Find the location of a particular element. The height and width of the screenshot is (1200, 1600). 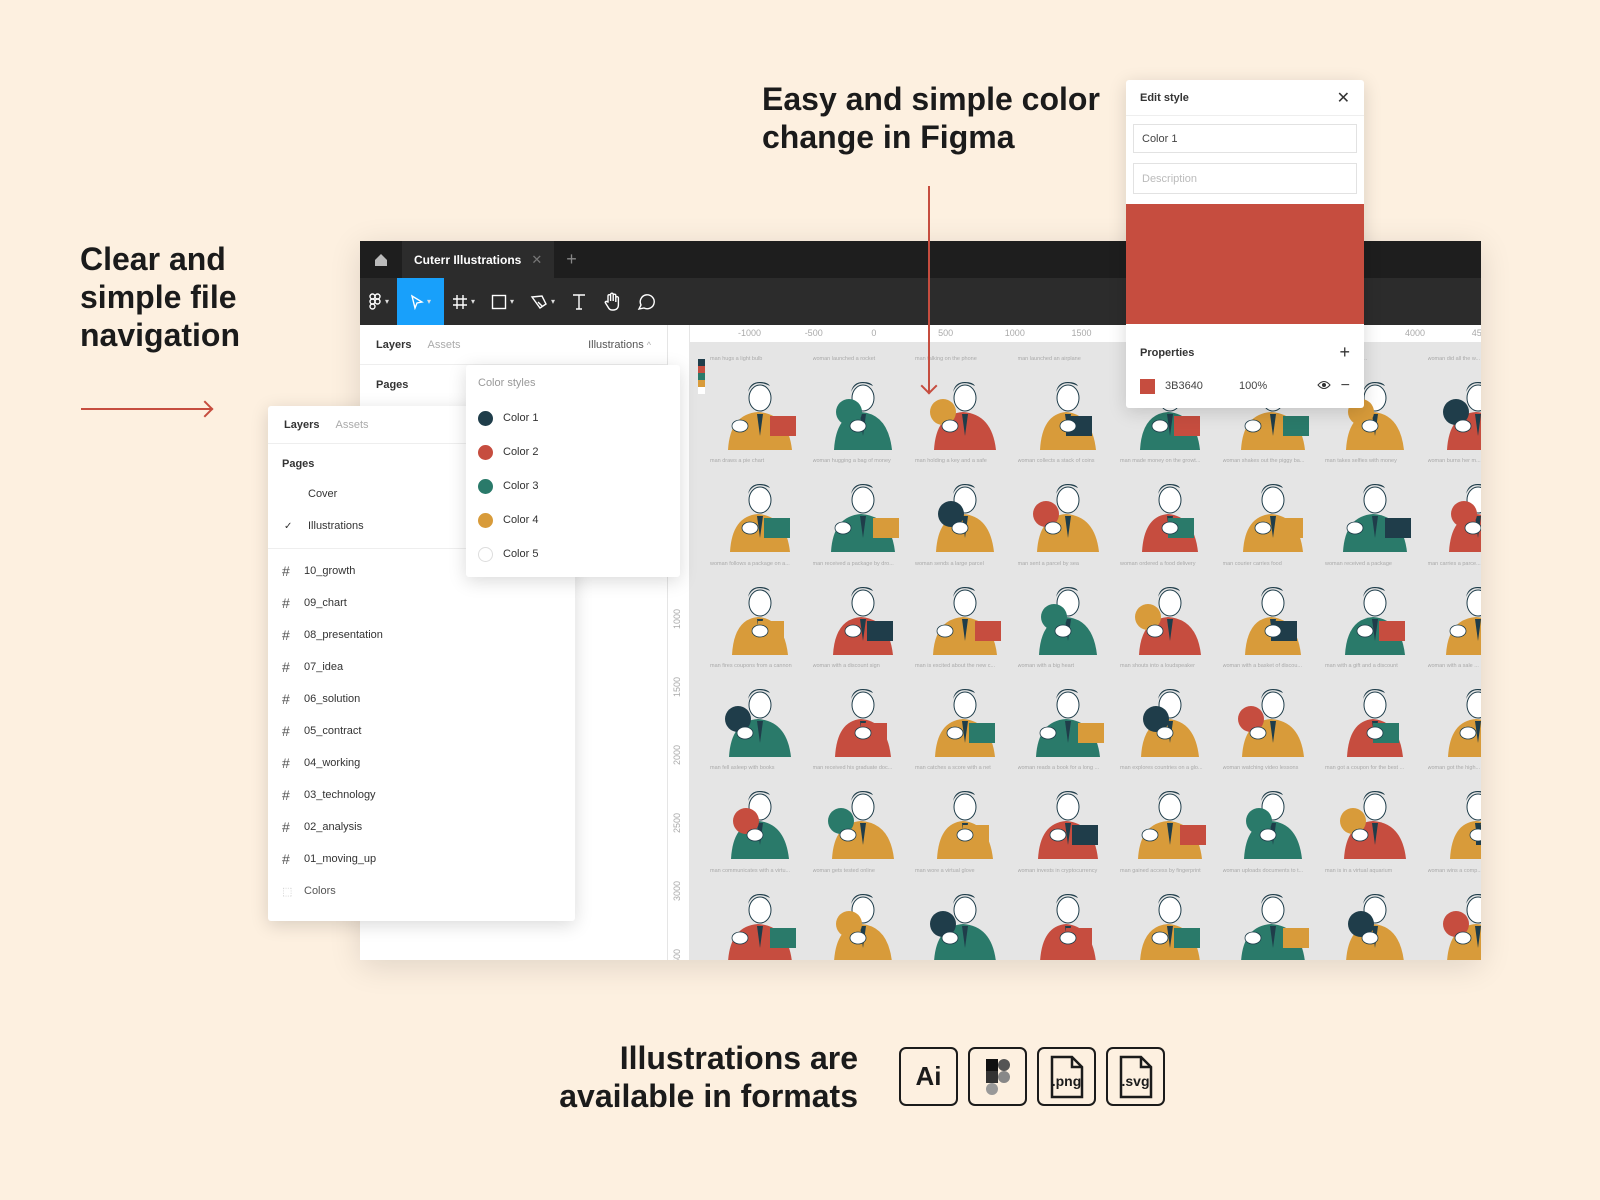

illustration-caption: man sent a parcel by sea is located at coordinates (1048, 563).